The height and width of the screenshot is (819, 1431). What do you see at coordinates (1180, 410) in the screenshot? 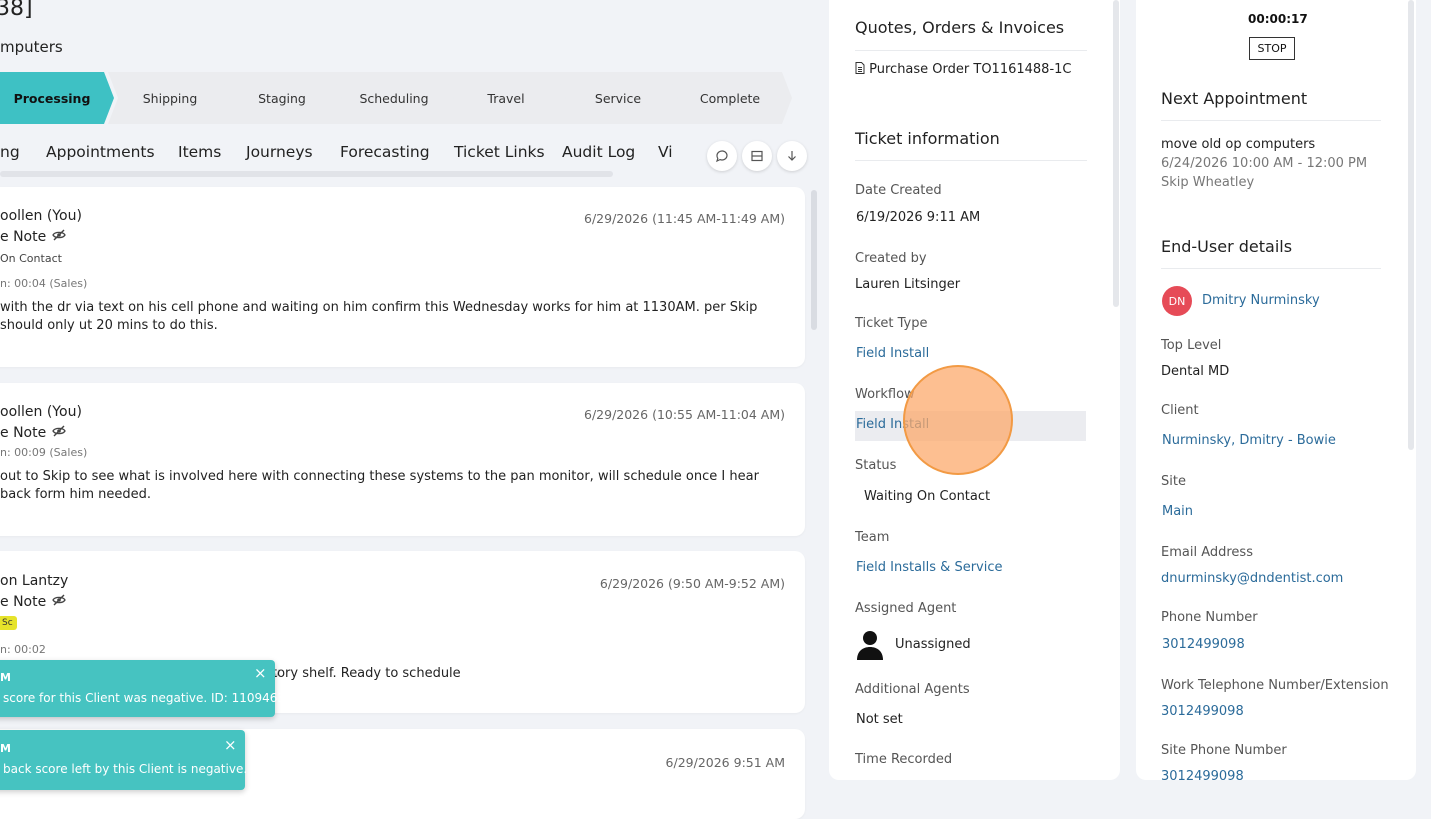
I see `client-label: Client` at bounding box center [1180, 410].